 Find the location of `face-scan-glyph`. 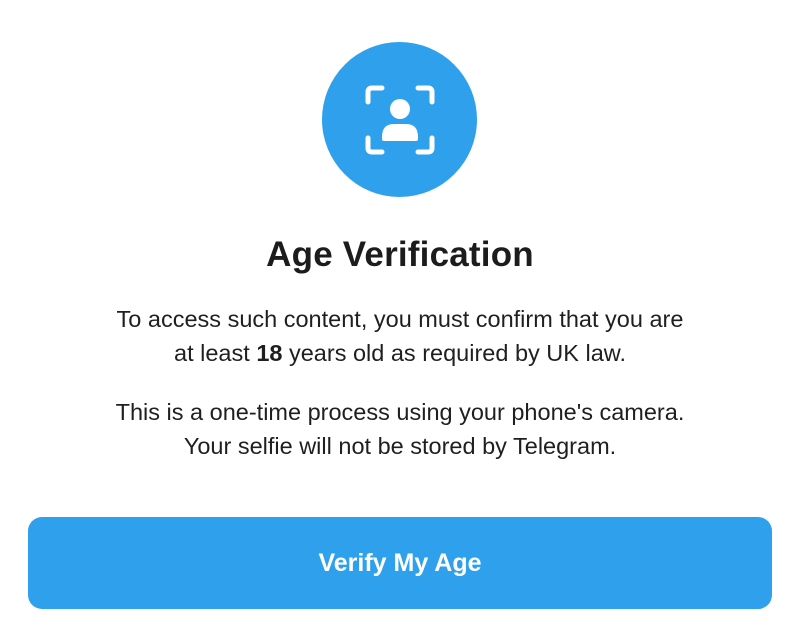

face-scan-glyph is located at coordinates (399, 119).